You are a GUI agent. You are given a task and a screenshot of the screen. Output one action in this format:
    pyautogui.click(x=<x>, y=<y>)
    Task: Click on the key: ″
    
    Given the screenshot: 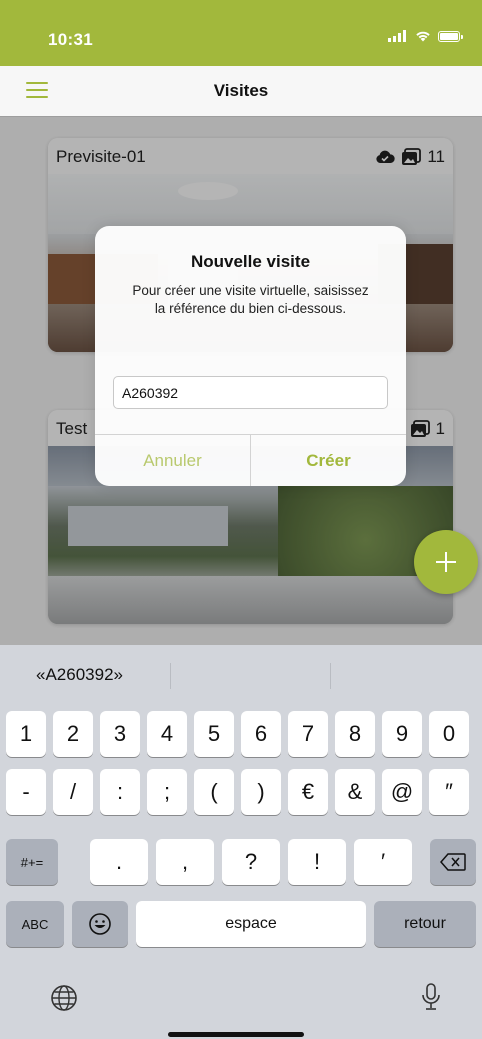 What is the action you would take?
    pyautogui.click(x=449, y=792)
    